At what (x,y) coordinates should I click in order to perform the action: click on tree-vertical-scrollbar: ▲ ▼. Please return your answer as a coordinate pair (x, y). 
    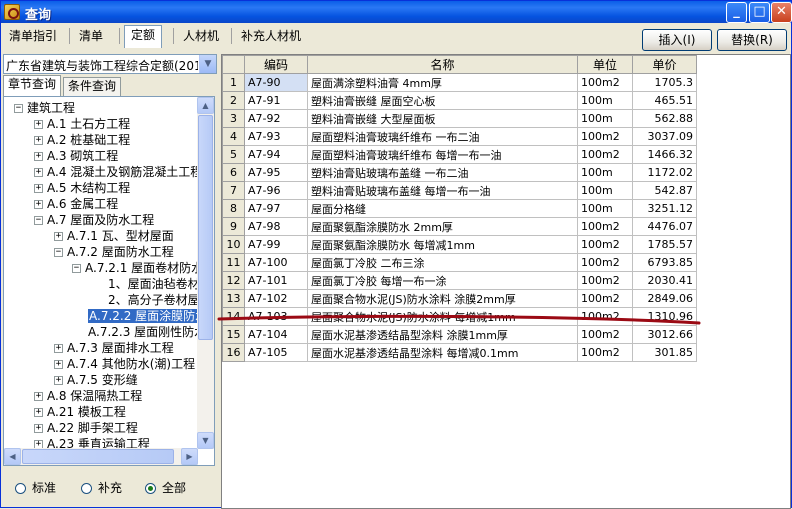
    Looking at the image, I should click on (205, 273).